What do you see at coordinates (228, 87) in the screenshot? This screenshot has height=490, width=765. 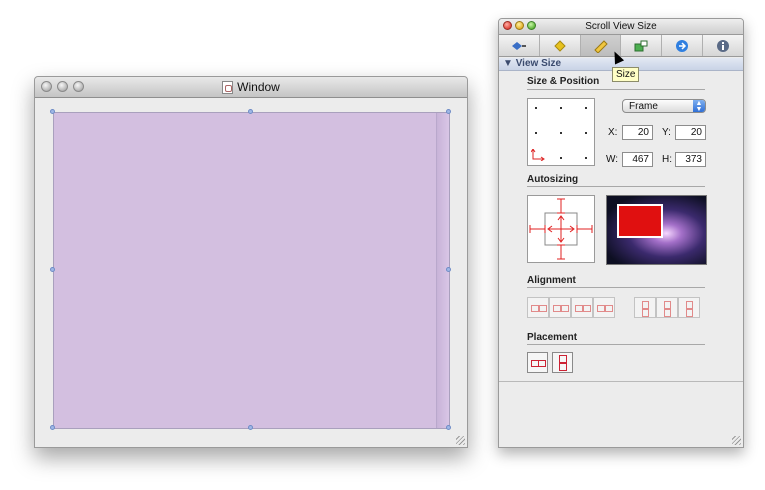 I see `document-icon` at bounding box center [228, 87].